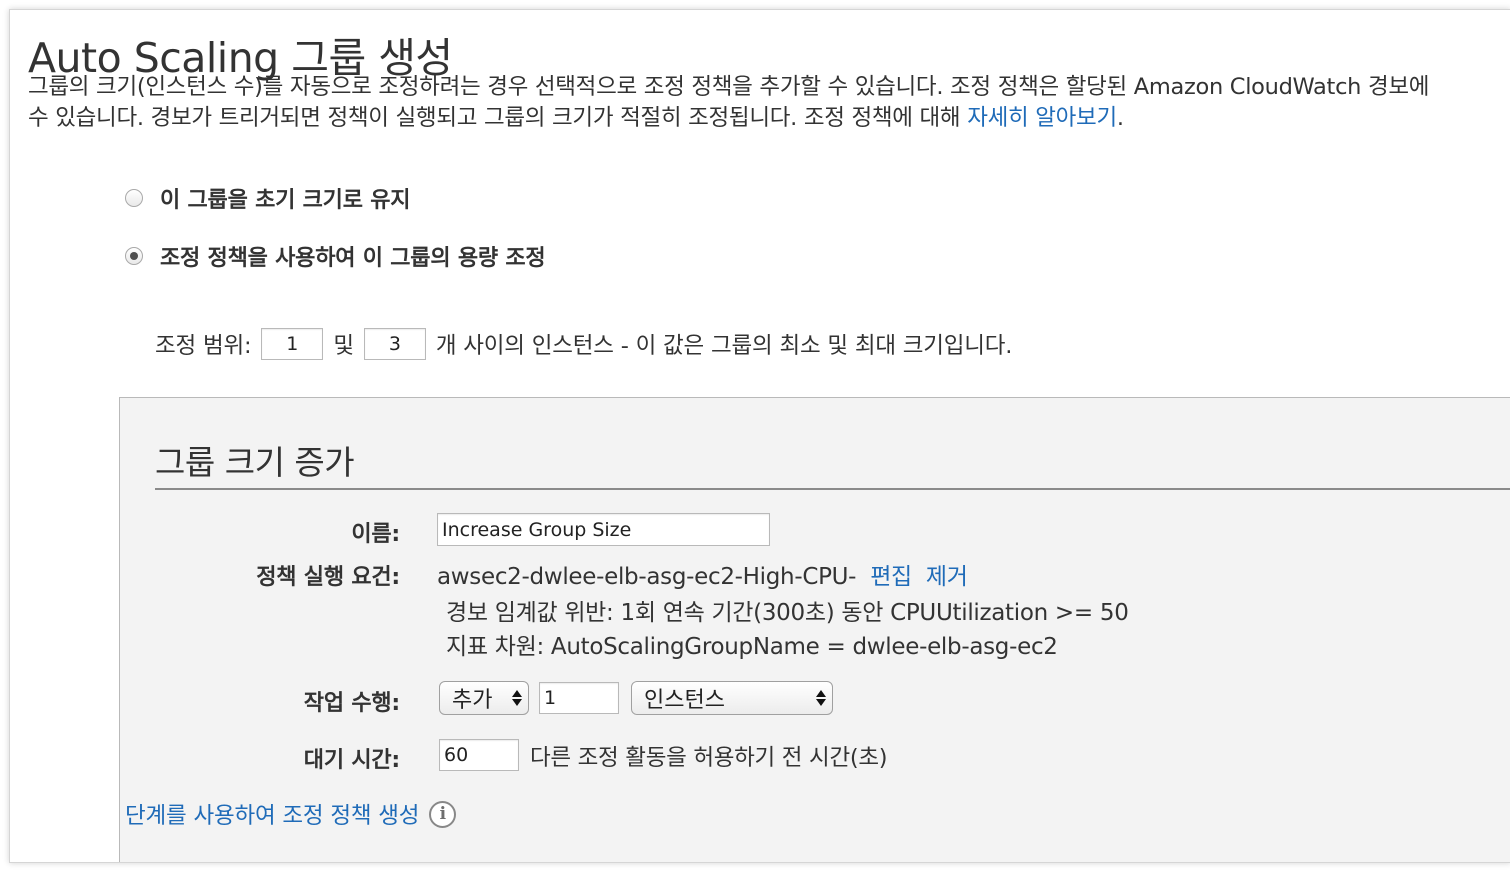  I want to click on scale-range-suffix: 개 사이의 인스턴스 - 이 값은 그룹의 최소 및 최대 크기입니다., so click(724, 346).